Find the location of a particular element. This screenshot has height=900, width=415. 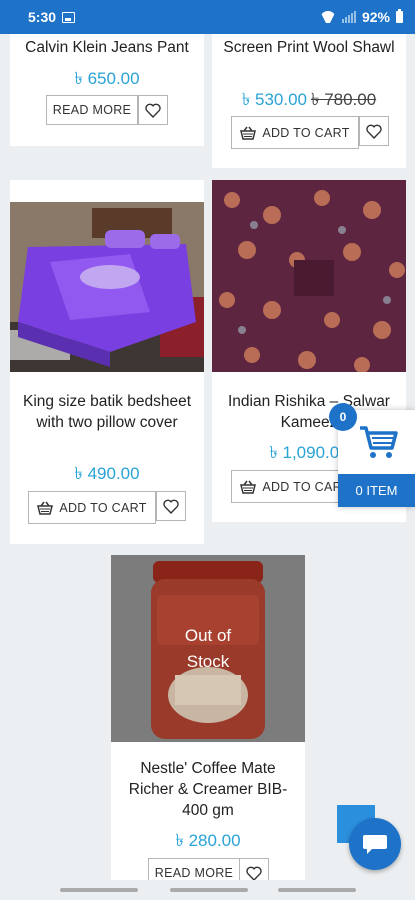

out-of-stock-overlay: Out of Stock is located at coordinates (208, 648).